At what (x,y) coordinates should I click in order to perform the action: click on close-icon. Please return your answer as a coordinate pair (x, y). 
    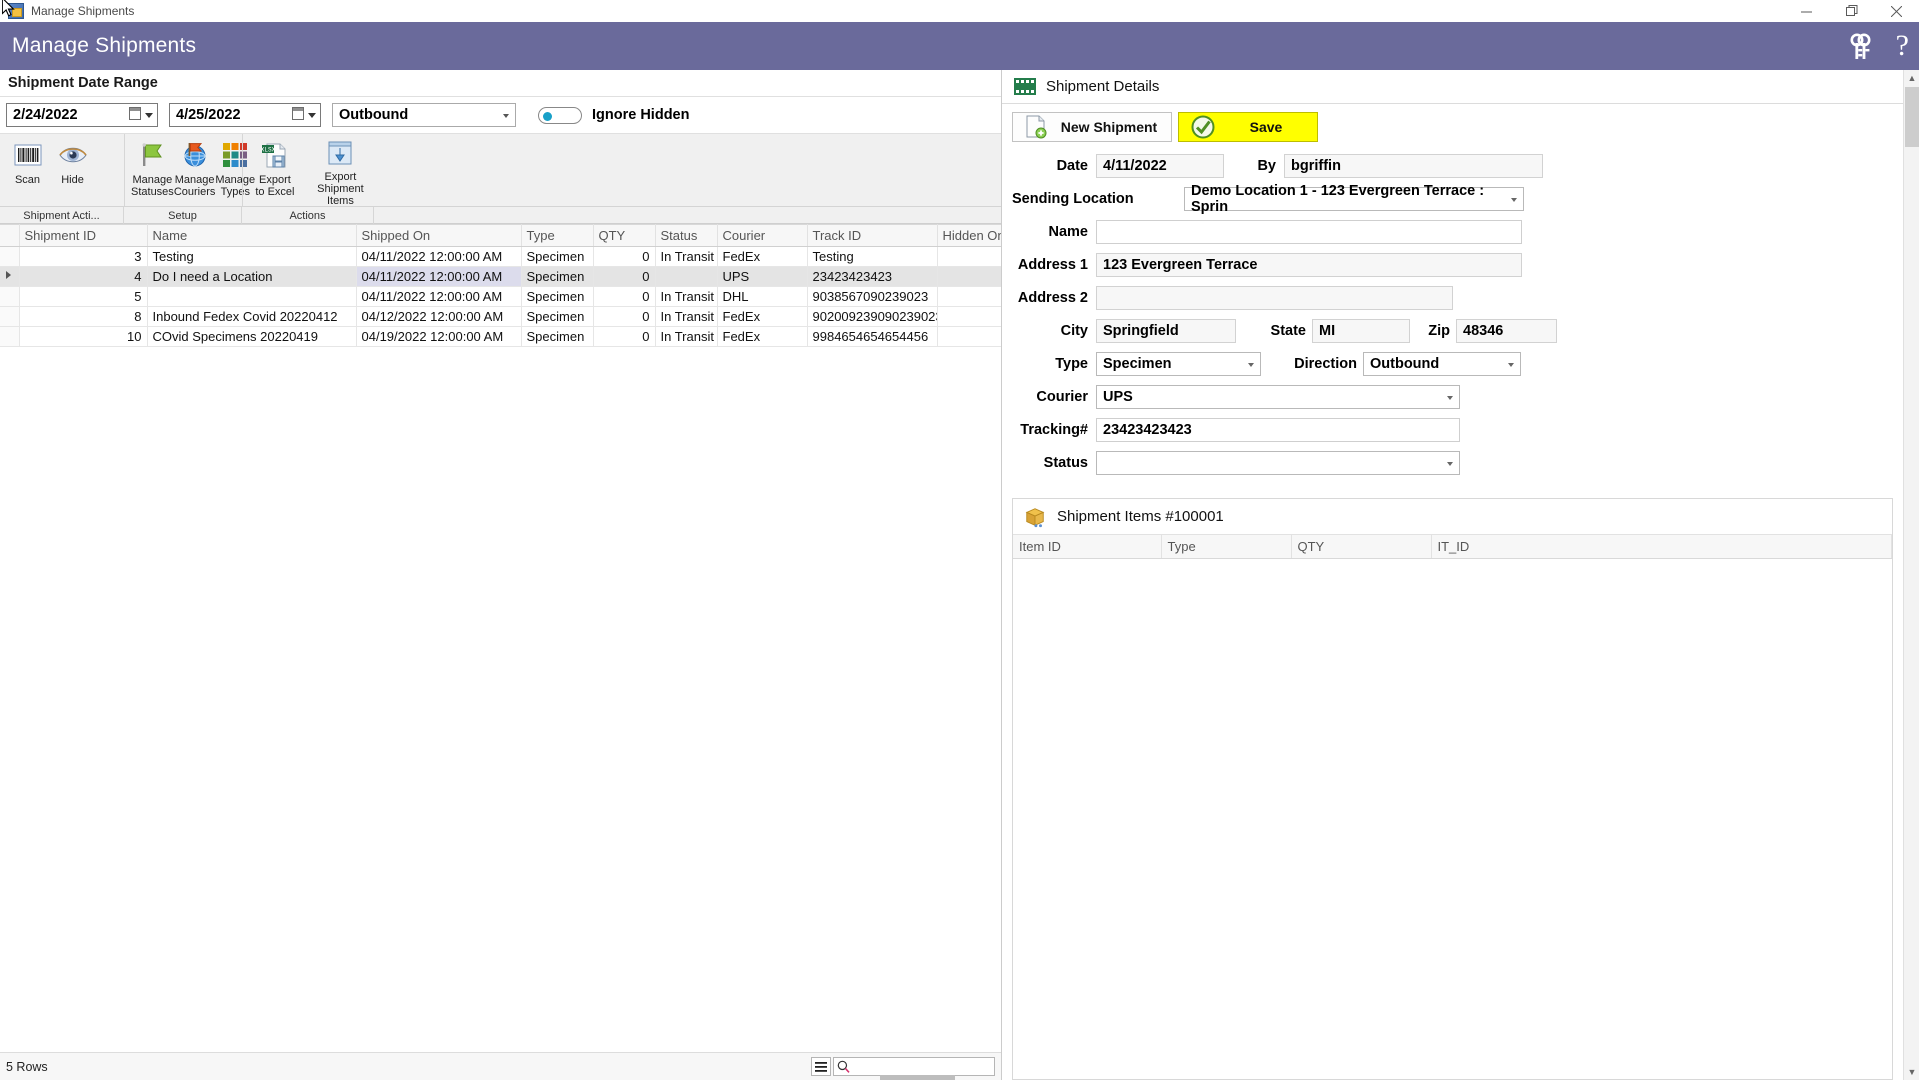
    Looking at the image, I should click on (1896, 11).